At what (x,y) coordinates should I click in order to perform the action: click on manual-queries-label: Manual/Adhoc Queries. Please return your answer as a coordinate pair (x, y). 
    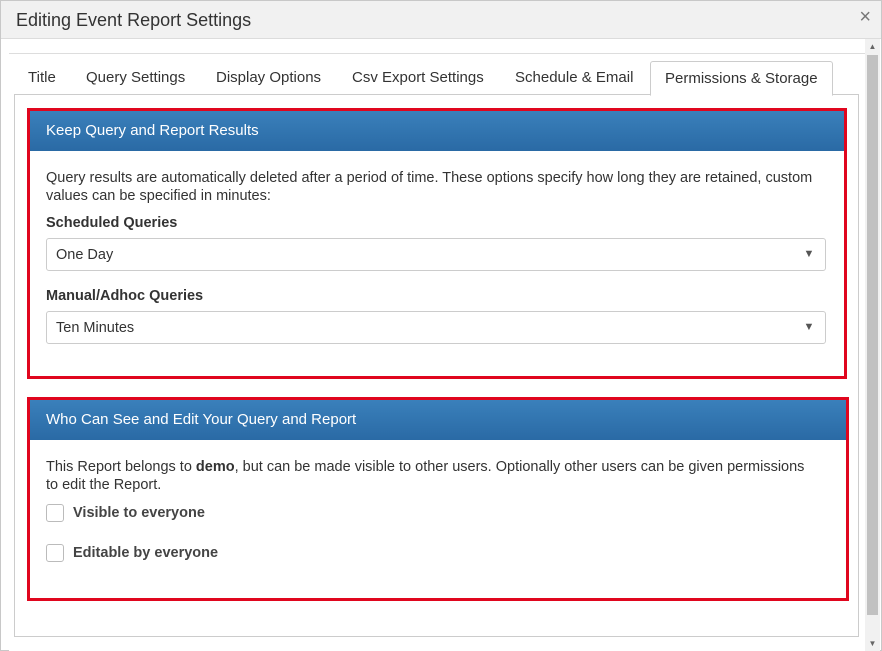
    Looking at the image, I should click on (125, 296).